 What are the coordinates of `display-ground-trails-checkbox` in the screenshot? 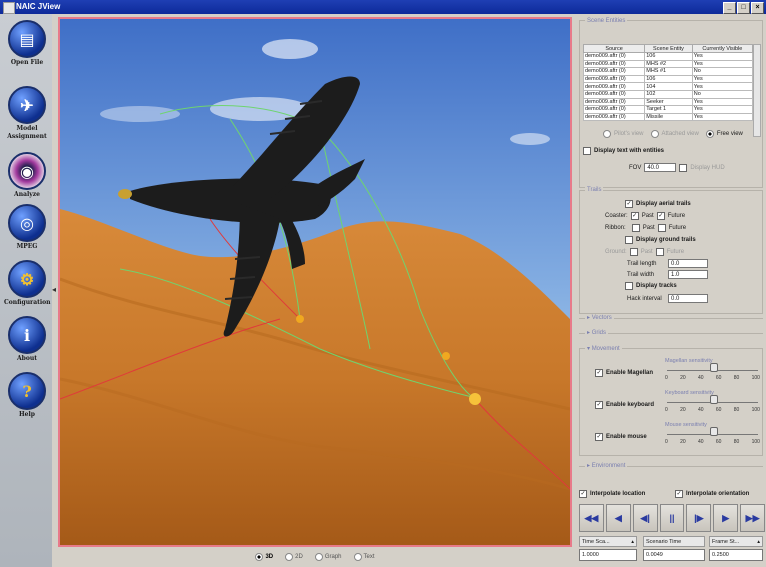 It's located at (629, 240).